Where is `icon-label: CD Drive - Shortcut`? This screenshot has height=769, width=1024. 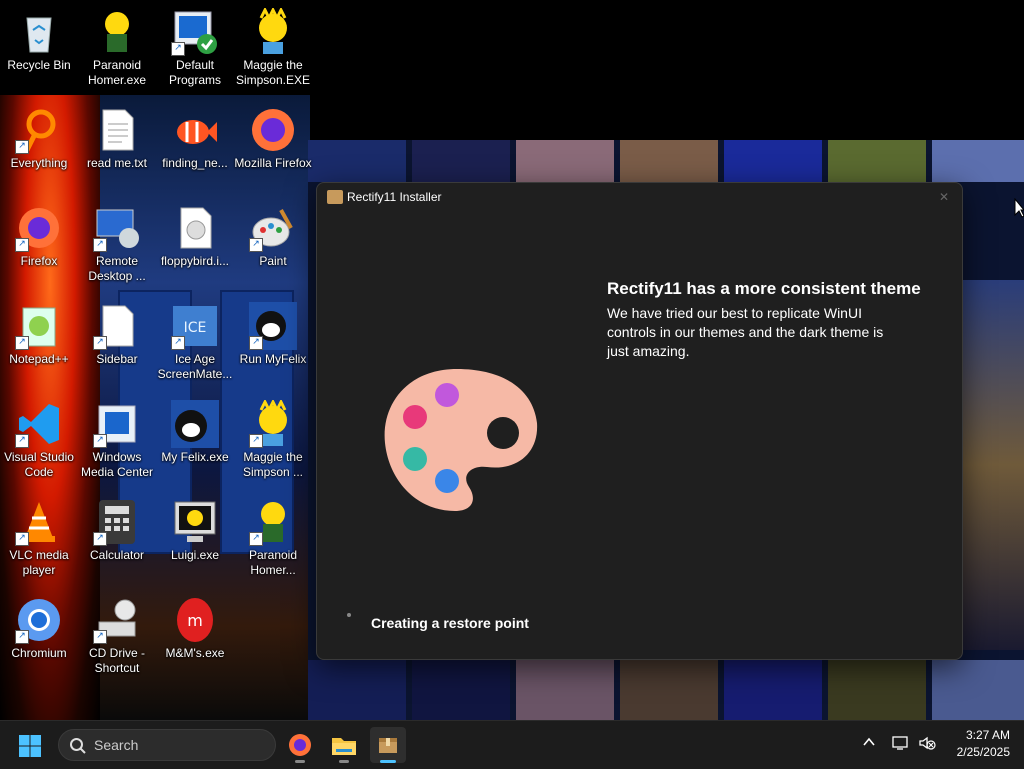 icon-label: CD Drive - Shortcut is located at coordinates (117, 660).